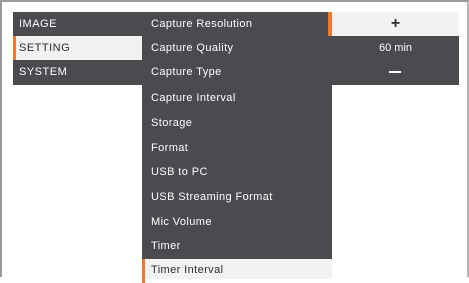 The height and width of the screenshot is (283, 469). I want to click on submenu-item-label: Storage, so click(172, 123).